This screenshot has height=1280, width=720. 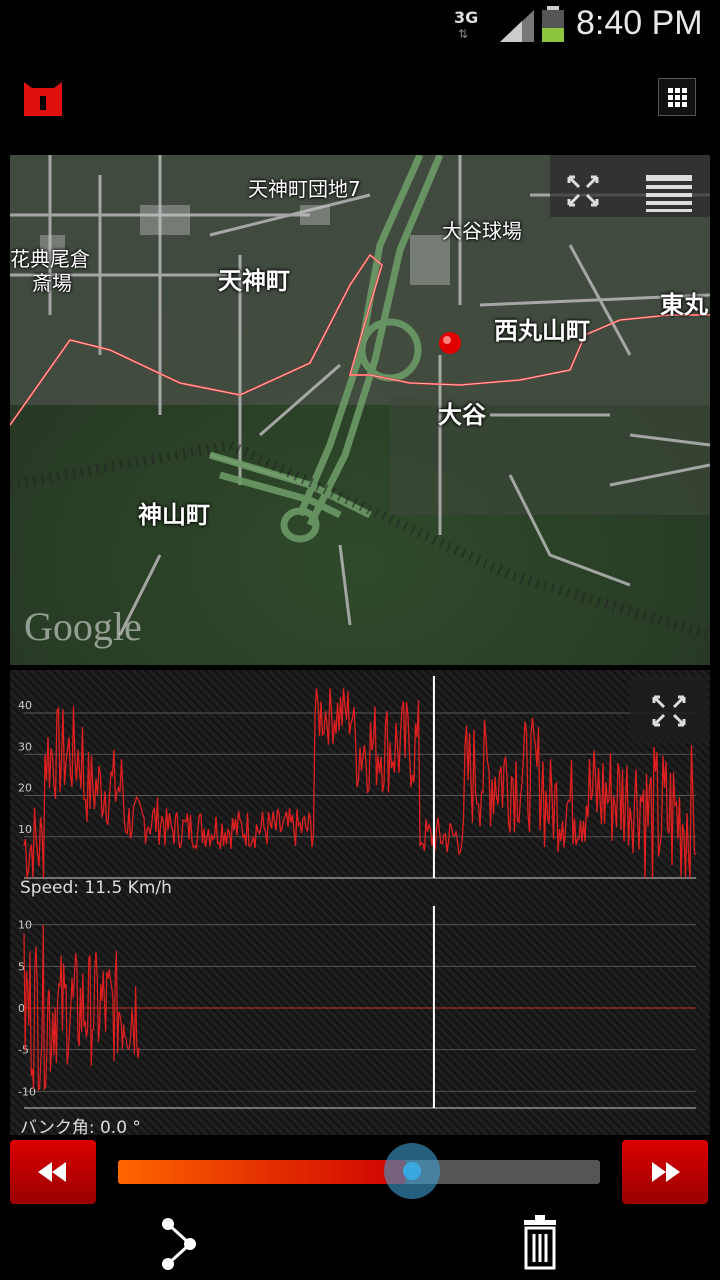 What do you see at coordinates (482, 231) in the screenshot?
I see `map-label-stadium: 大谷球場` at bounding box center [482, 231].